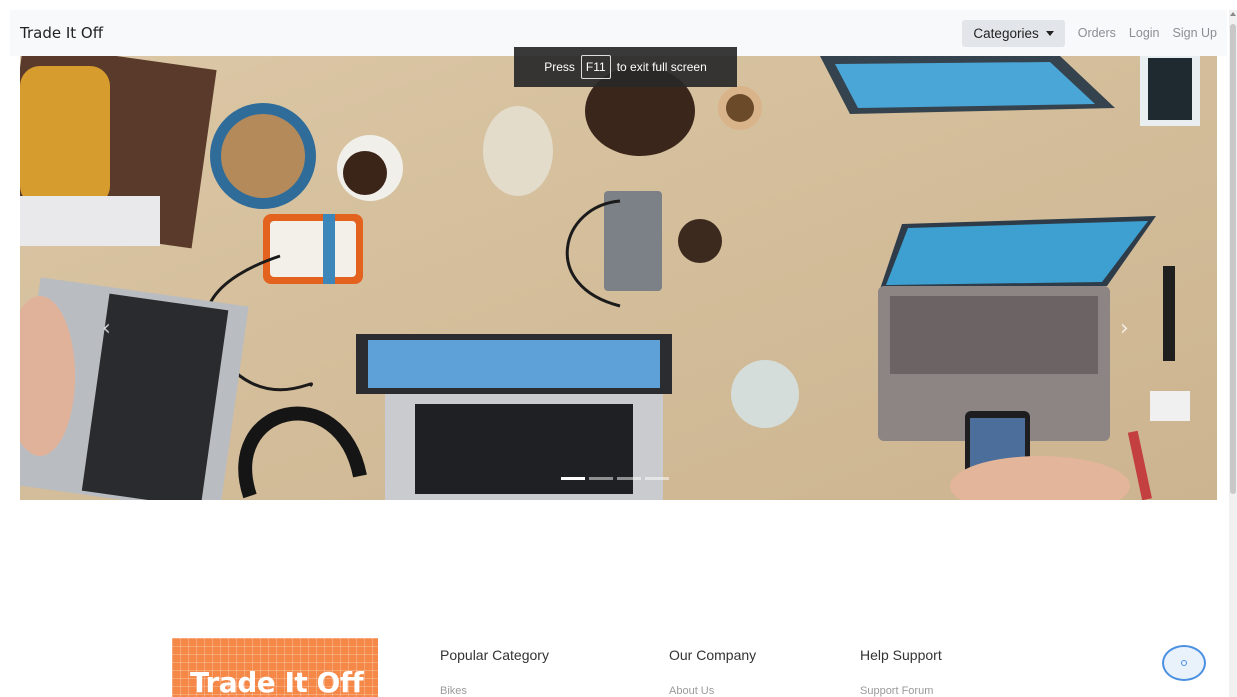 Image resolution: width=1237 pixels, height=697 pixels. What do you see at coordinates (901, 655) in the screenshot?
I see `footer-heading: Help Support` at bounding box center [901, 655].